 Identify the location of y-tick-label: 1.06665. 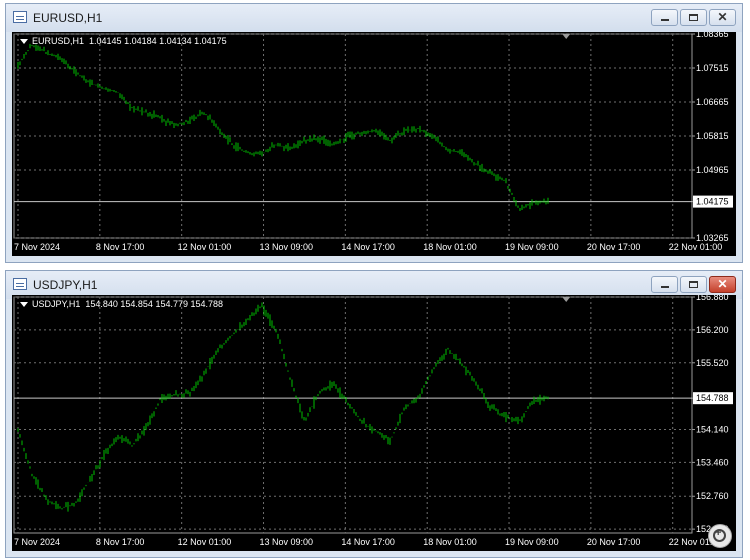
(712, 102).